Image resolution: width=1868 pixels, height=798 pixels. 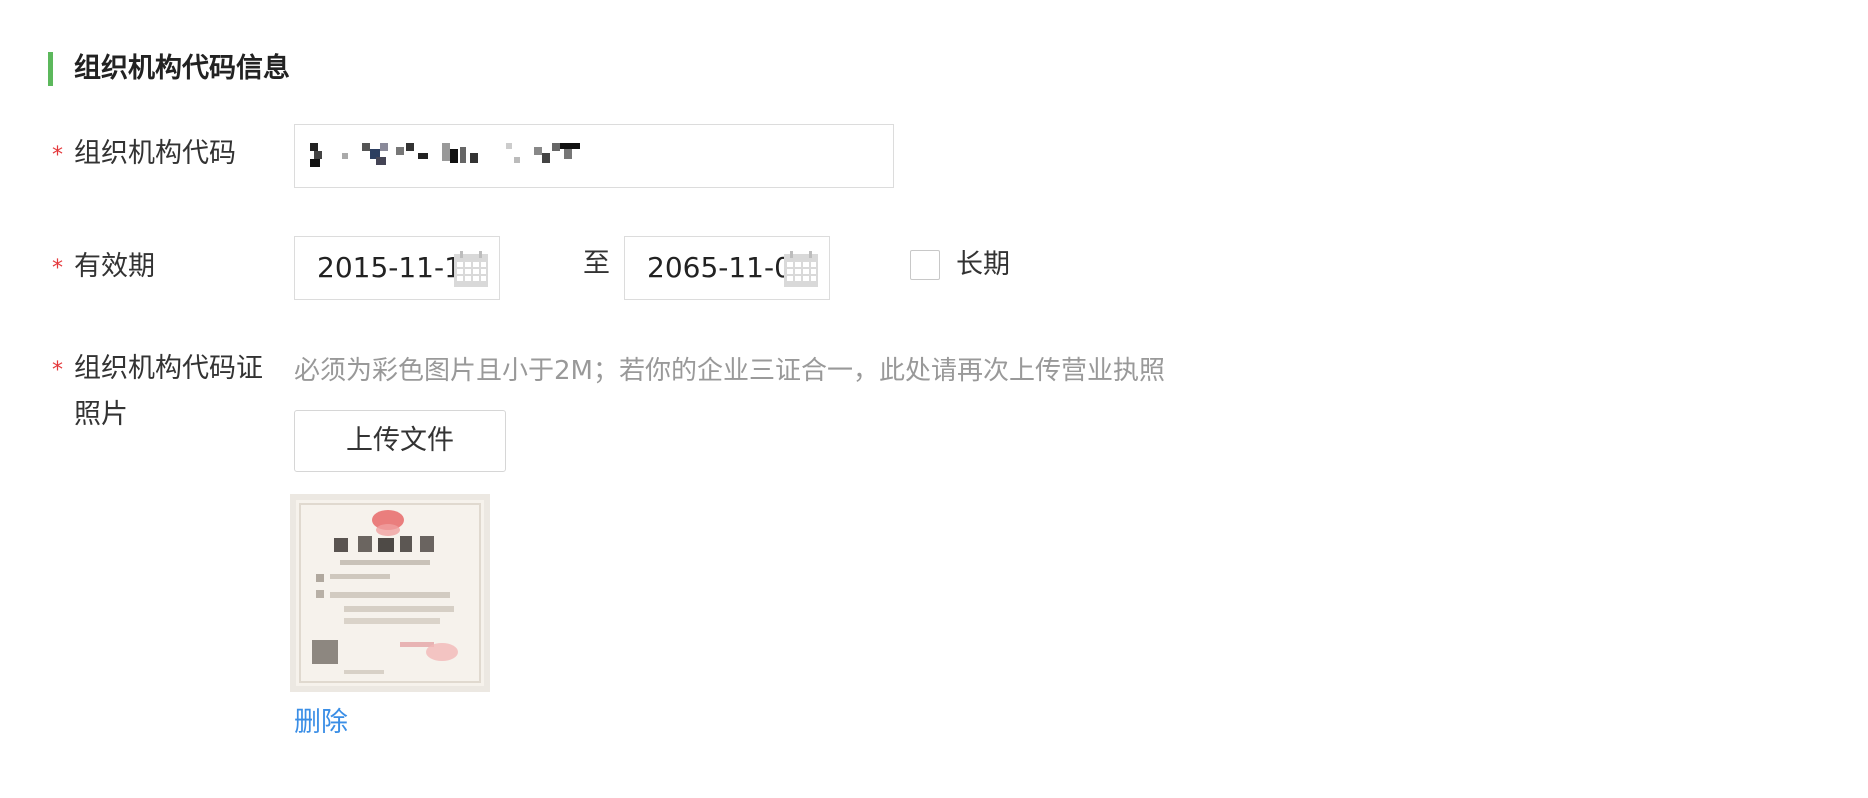 What do you see at coordinates (321, 723) in the screenshot?
I see `delete-link: 删除` at bounding box center [321, 723].